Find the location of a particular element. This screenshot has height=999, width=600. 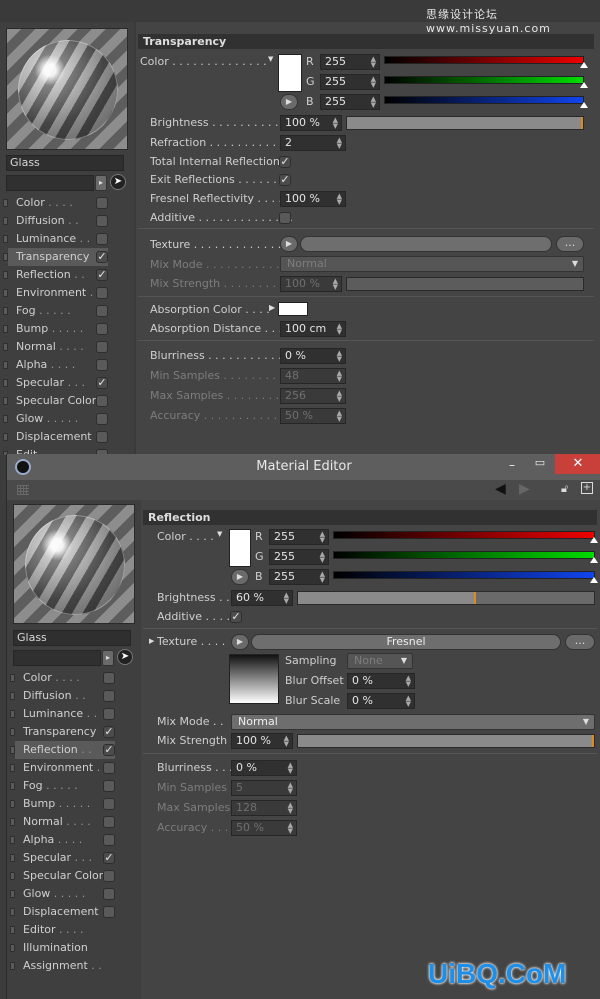

top-g-field: 255 ▲ ▼ is located at coordinates (350, 82).